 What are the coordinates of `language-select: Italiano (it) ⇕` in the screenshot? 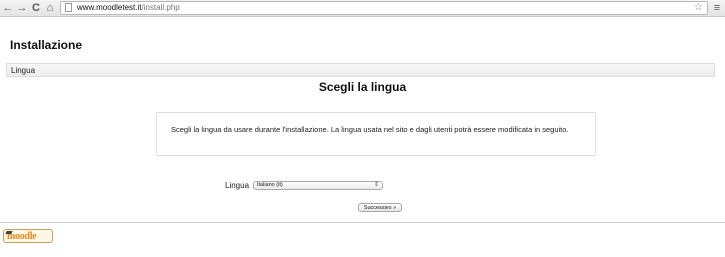 It's located at (318, 185).